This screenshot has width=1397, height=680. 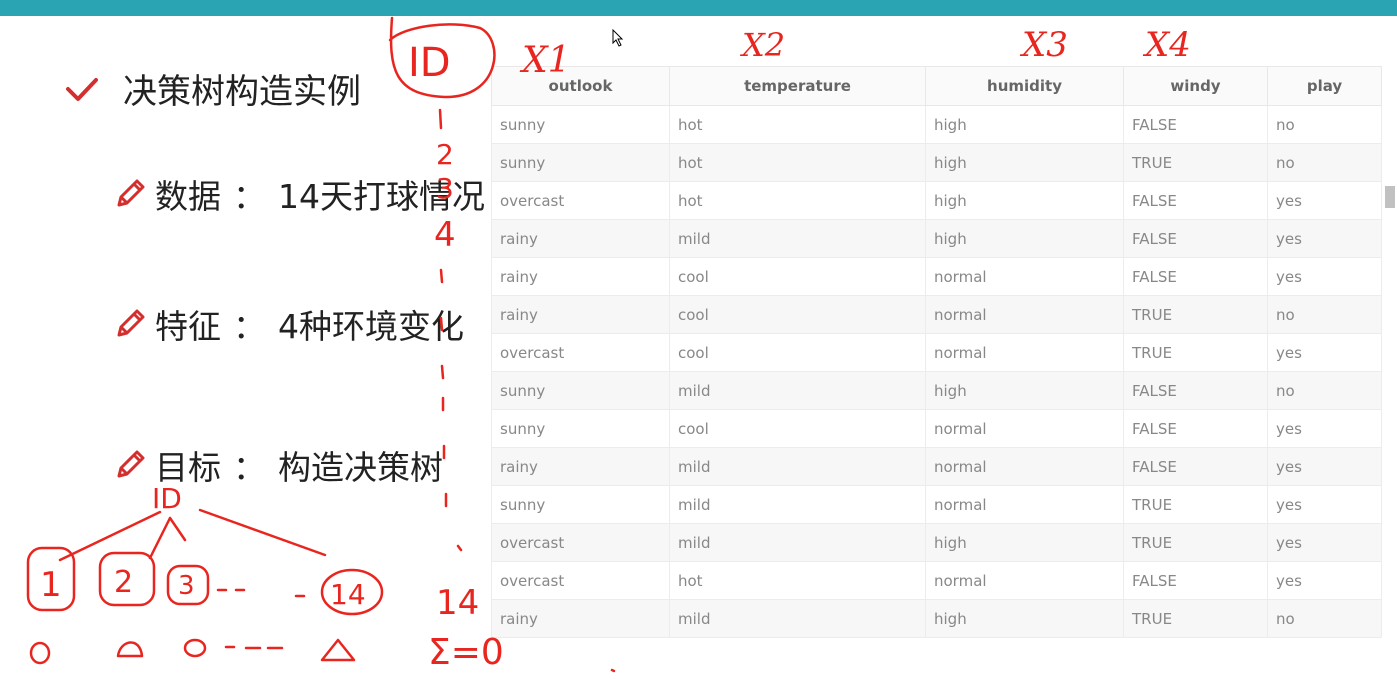 What do you see at coordinates (51, 585) in the screenshot?
I see `tree-leaf-1: 1` at bounding box center [51, 585].